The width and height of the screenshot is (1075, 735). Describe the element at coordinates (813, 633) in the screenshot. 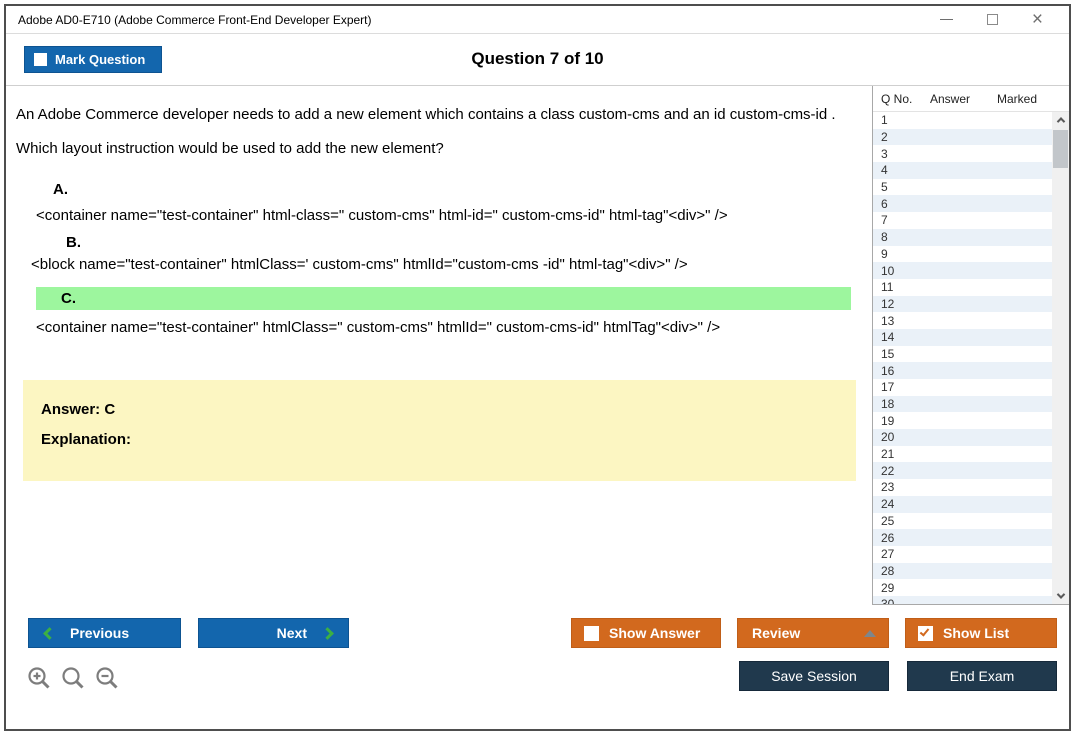

I see `review-dropdown: Review` at that location.